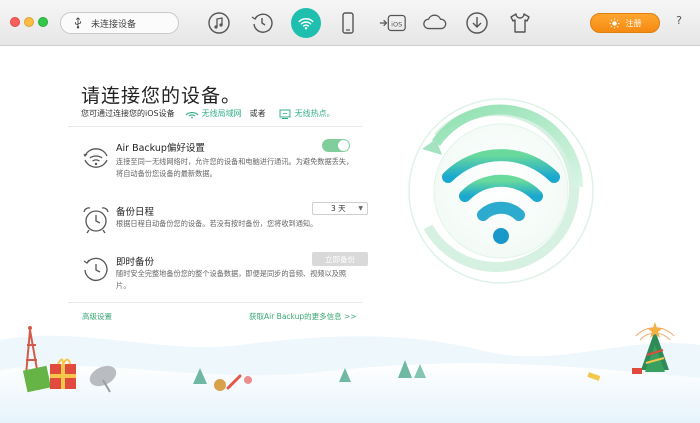  Describe the element at coordinates (520, 23) in the screenshot. I see `tshirt-icon` at that location.